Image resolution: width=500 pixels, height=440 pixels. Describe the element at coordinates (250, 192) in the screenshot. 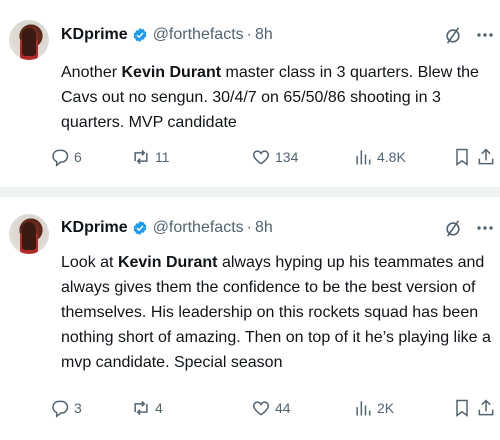

I see `tweet-divider` at that location.